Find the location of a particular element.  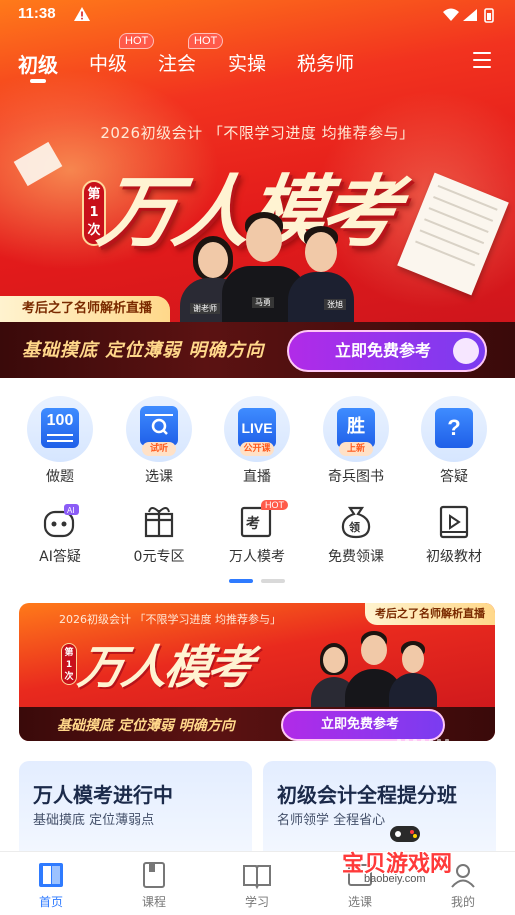

tab-label: 实操 is located at coordinates (247, 64).